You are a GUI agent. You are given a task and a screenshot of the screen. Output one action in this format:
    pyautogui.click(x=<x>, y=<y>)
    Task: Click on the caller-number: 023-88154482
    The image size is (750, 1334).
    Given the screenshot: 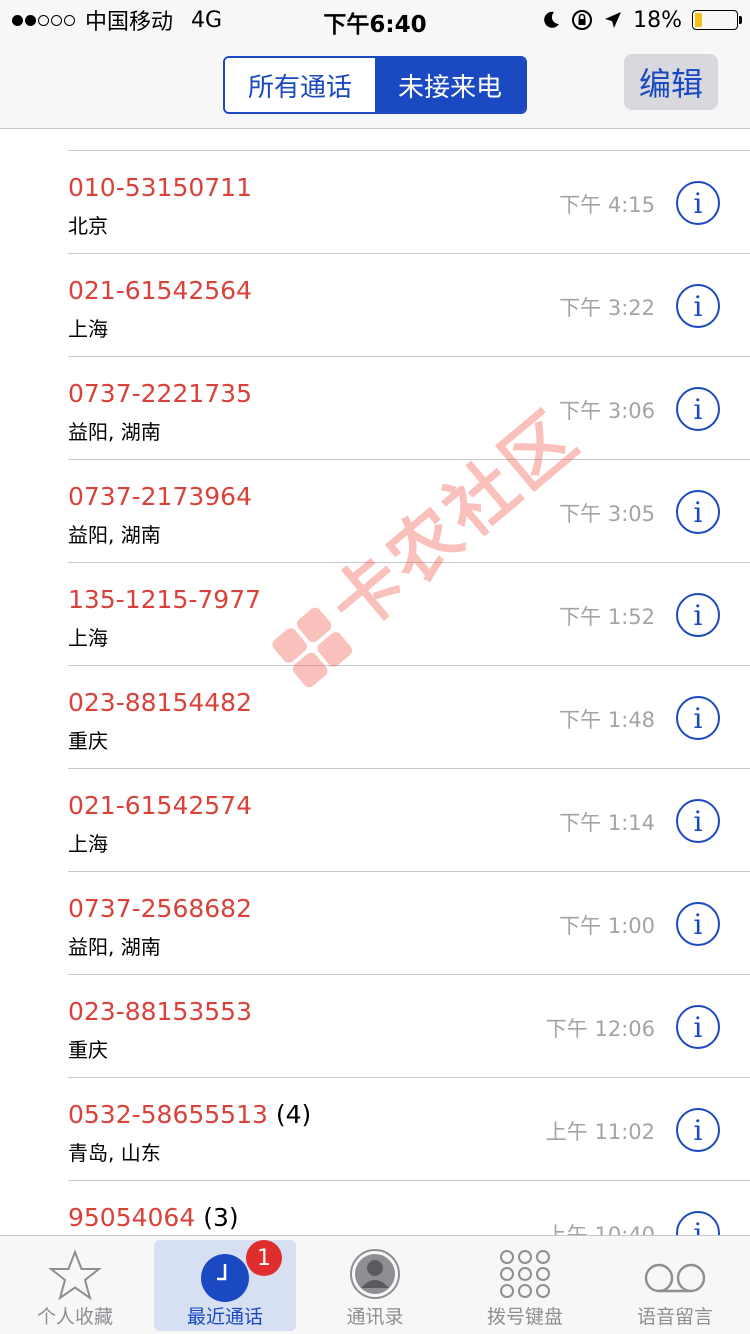 What is the action you would take?
    pyautogui.click(x=160, y=702)
    